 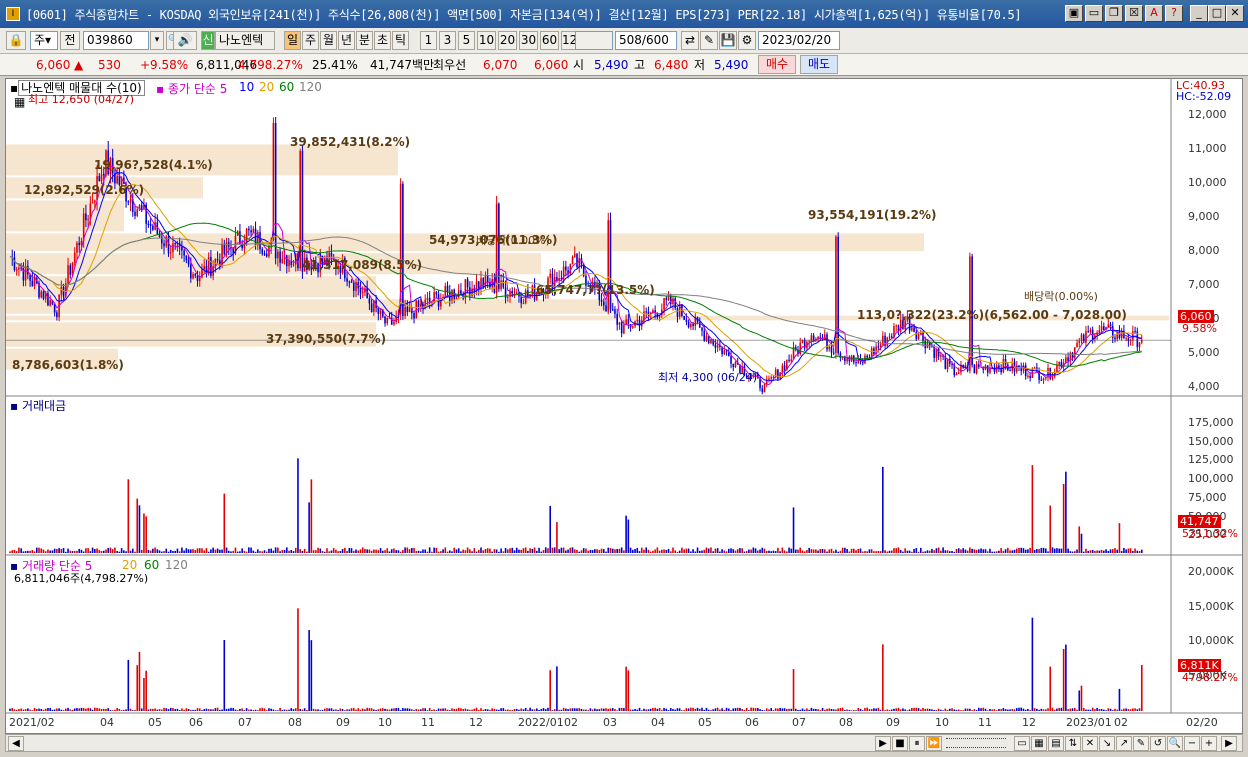 What do you see at coordinates (185, 40) in the screenshot?
I see `speaker-icon: 🔊` at bounding box center [185, 40].